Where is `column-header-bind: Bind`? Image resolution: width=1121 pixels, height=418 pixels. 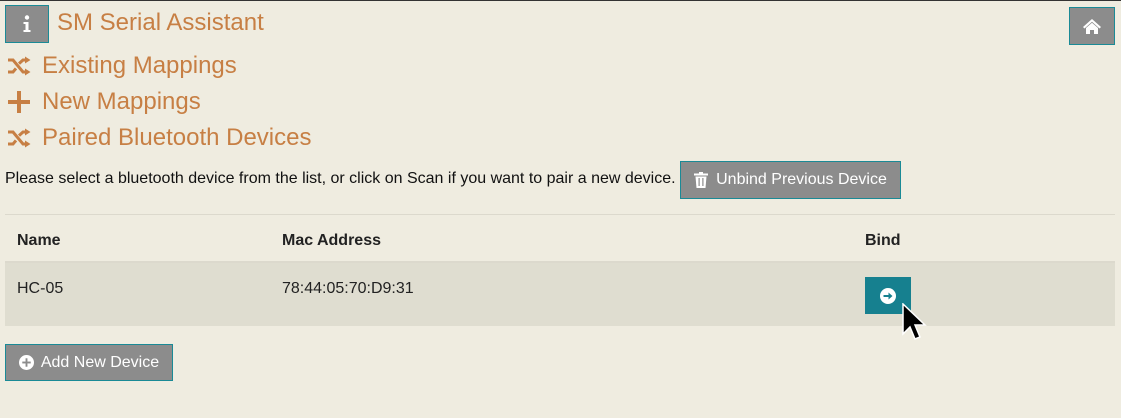 column-header-bind: Bind is located at coordinates (883, 240).